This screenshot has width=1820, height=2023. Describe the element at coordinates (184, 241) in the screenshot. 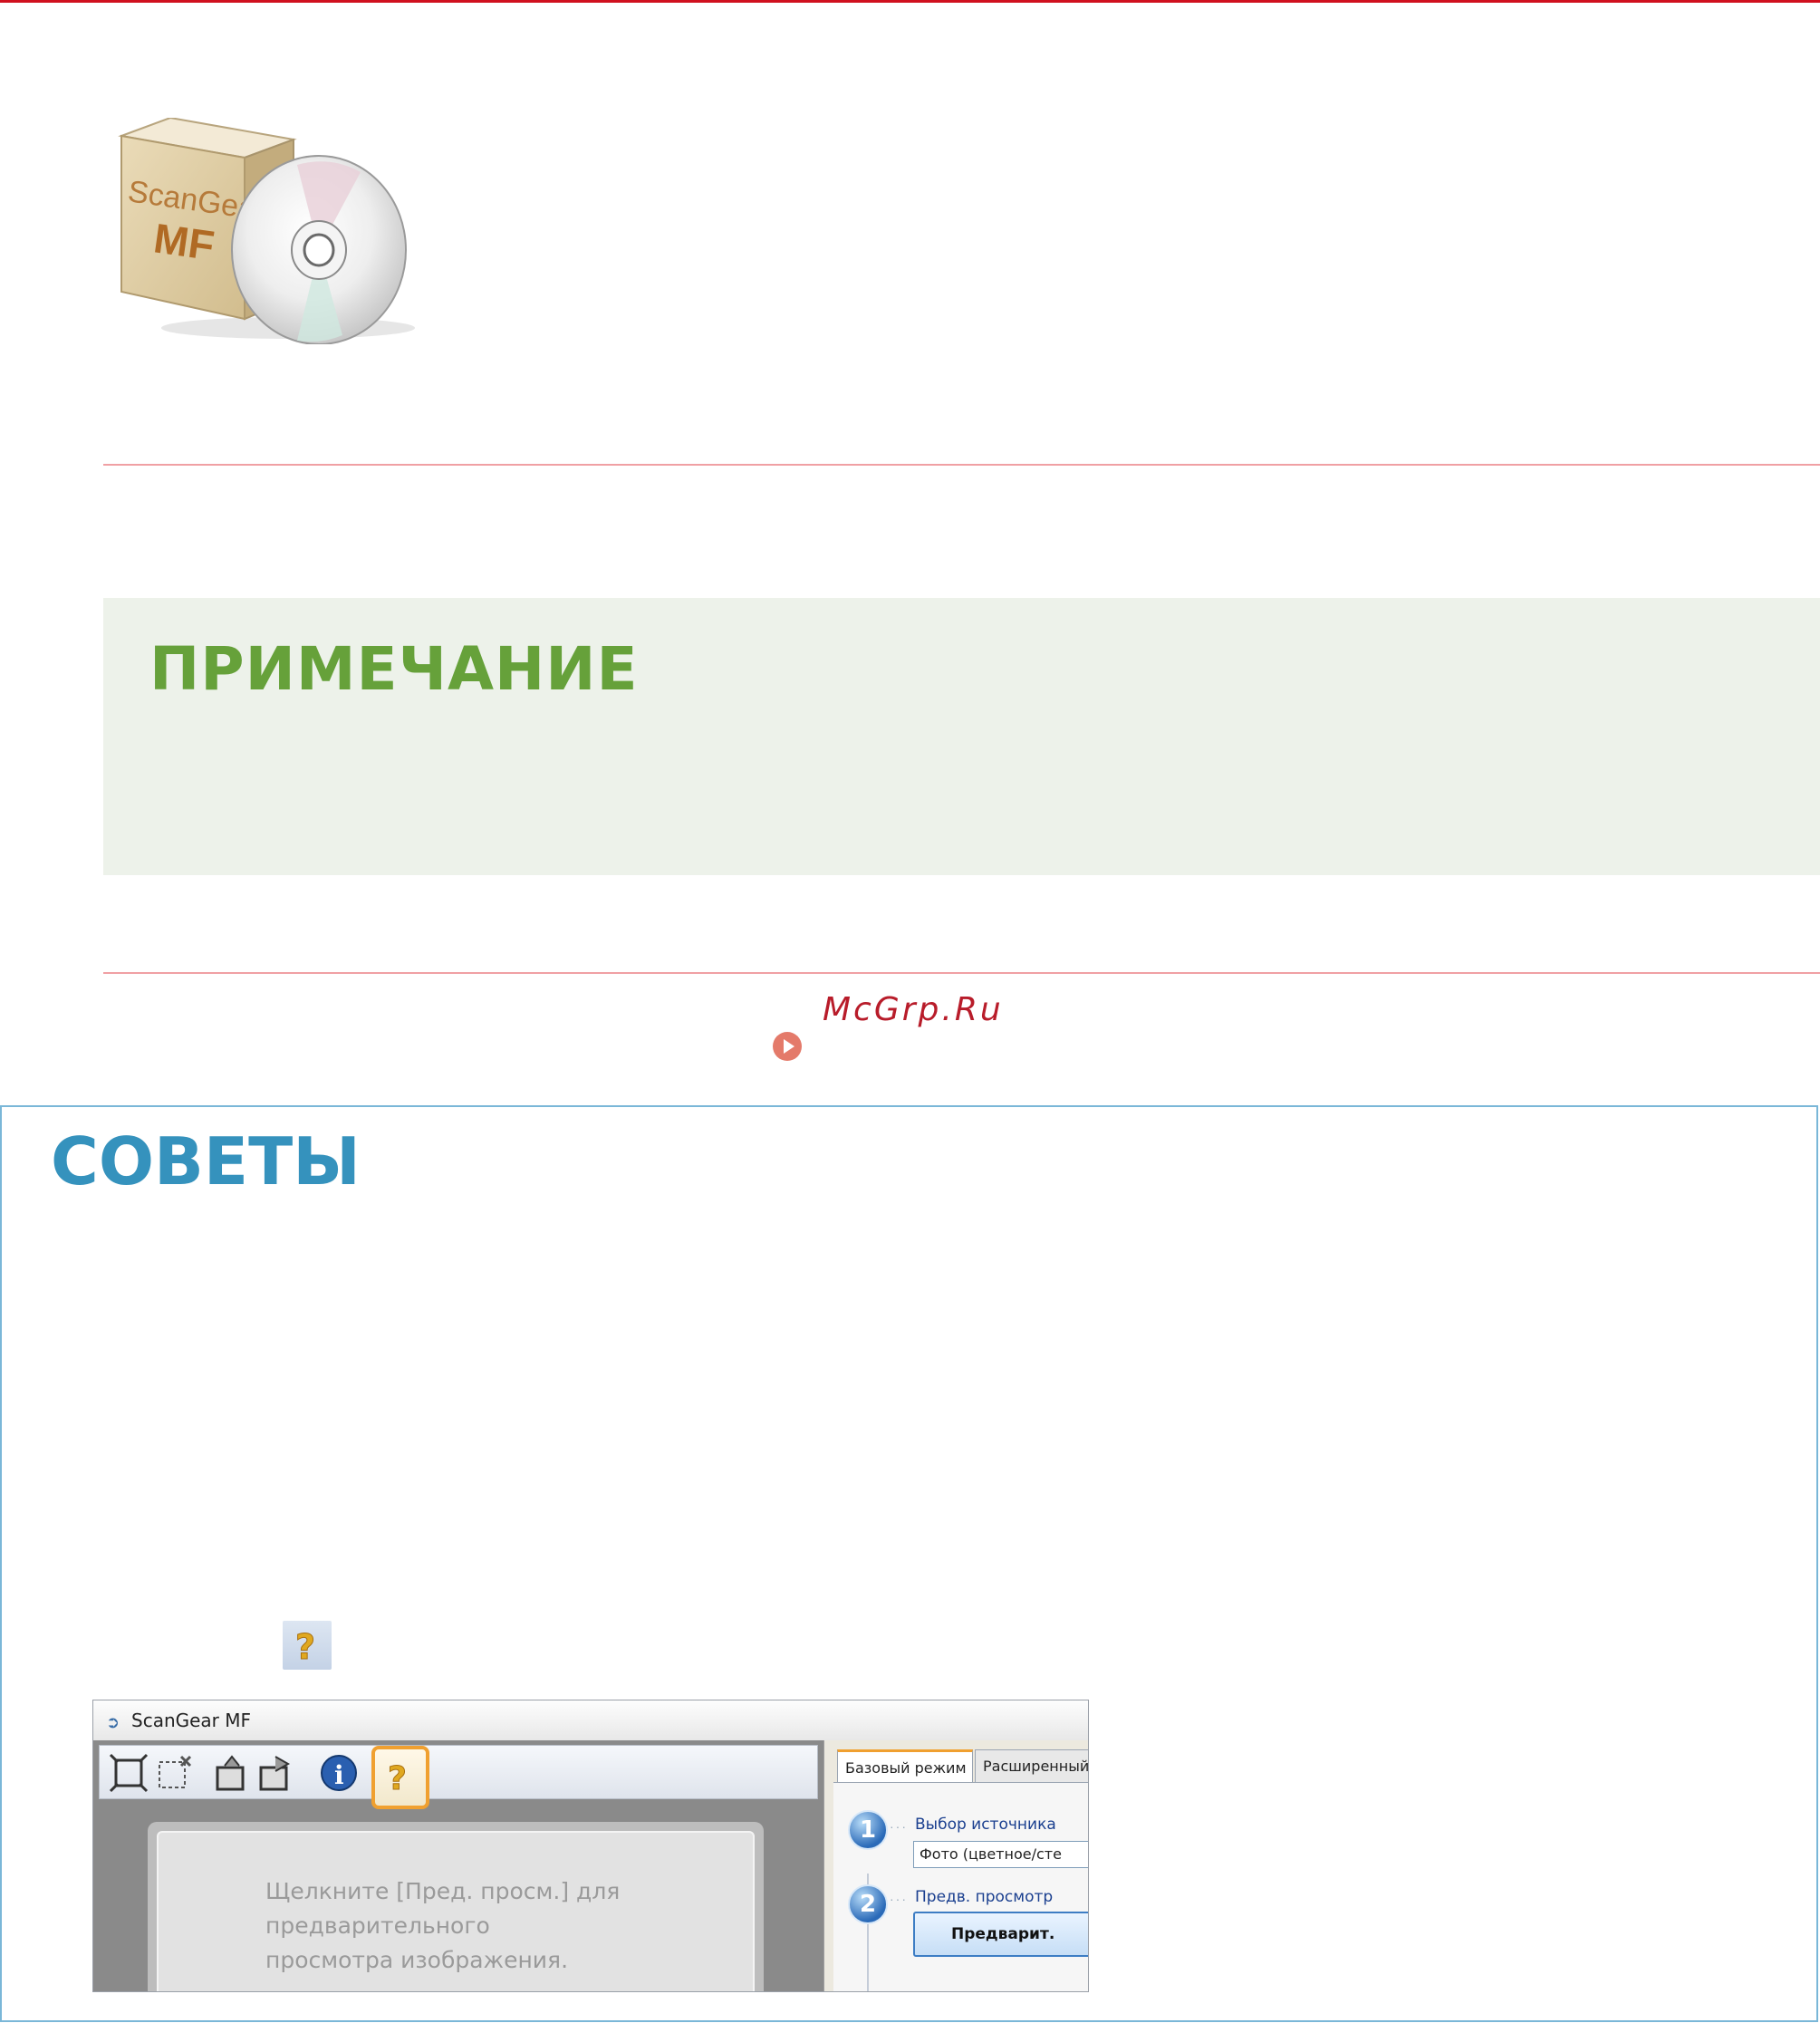

I see `box-label-line2: MF` at that location.